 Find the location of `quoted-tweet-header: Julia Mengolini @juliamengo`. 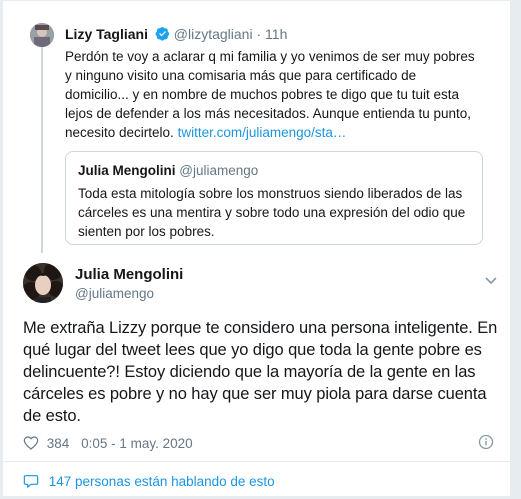

quoted-tweet-header: Julia Mengolini @juliamengo is located at coordinates (168, 171).